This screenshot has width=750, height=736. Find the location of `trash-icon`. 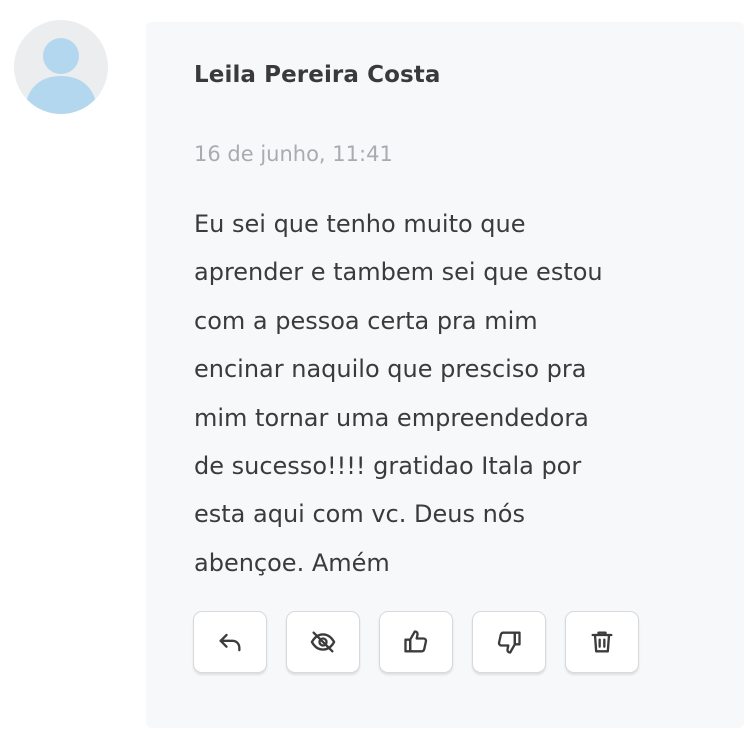

trash-icon is located at coordinates (602, 642).